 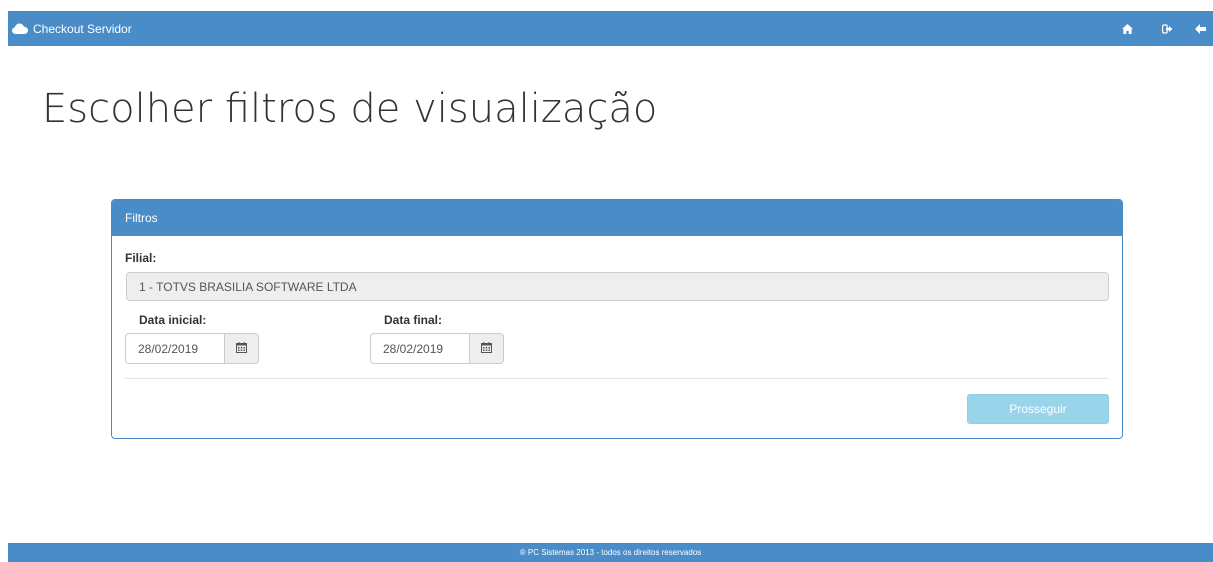 I want to click on data-final-value: 28/02/2019, so click(x=413, y=348).